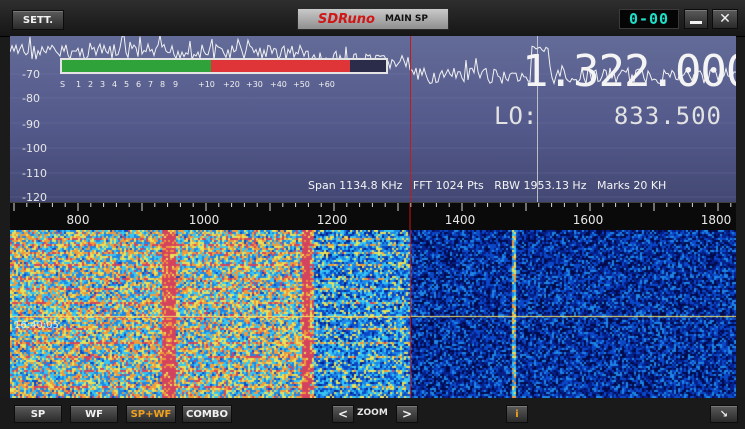 The height and width of the screenshot is (429, 745). I want to click on s-meter-label: +60, so click(326, 84).